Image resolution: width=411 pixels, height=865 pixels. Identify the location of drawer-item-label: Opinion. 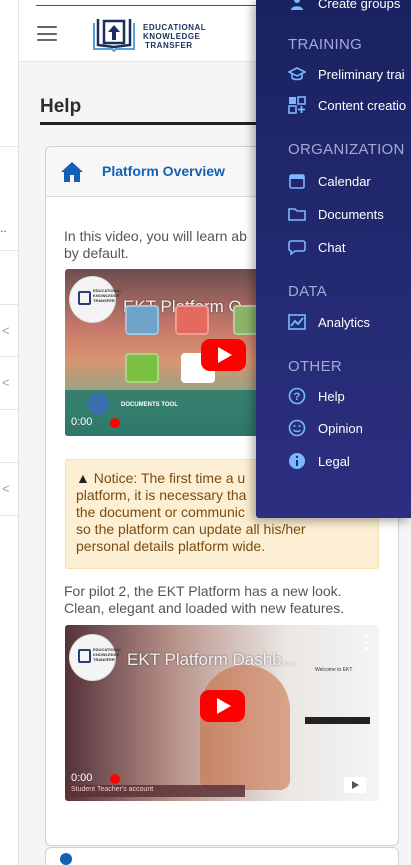
(340, 428).